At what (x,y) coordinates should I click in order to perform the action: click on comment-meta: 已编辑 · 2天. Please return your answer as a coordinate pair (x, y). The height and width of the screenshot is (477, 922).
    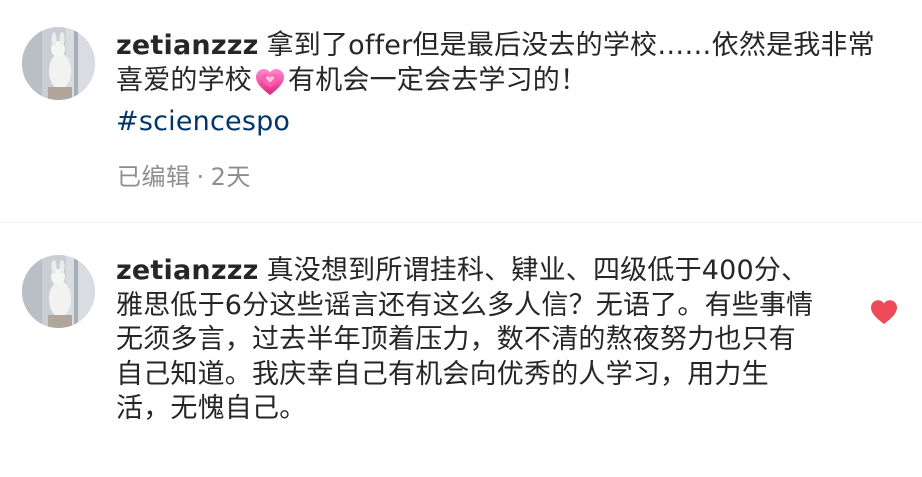
    Looking at the image, I should click on (184, 174).